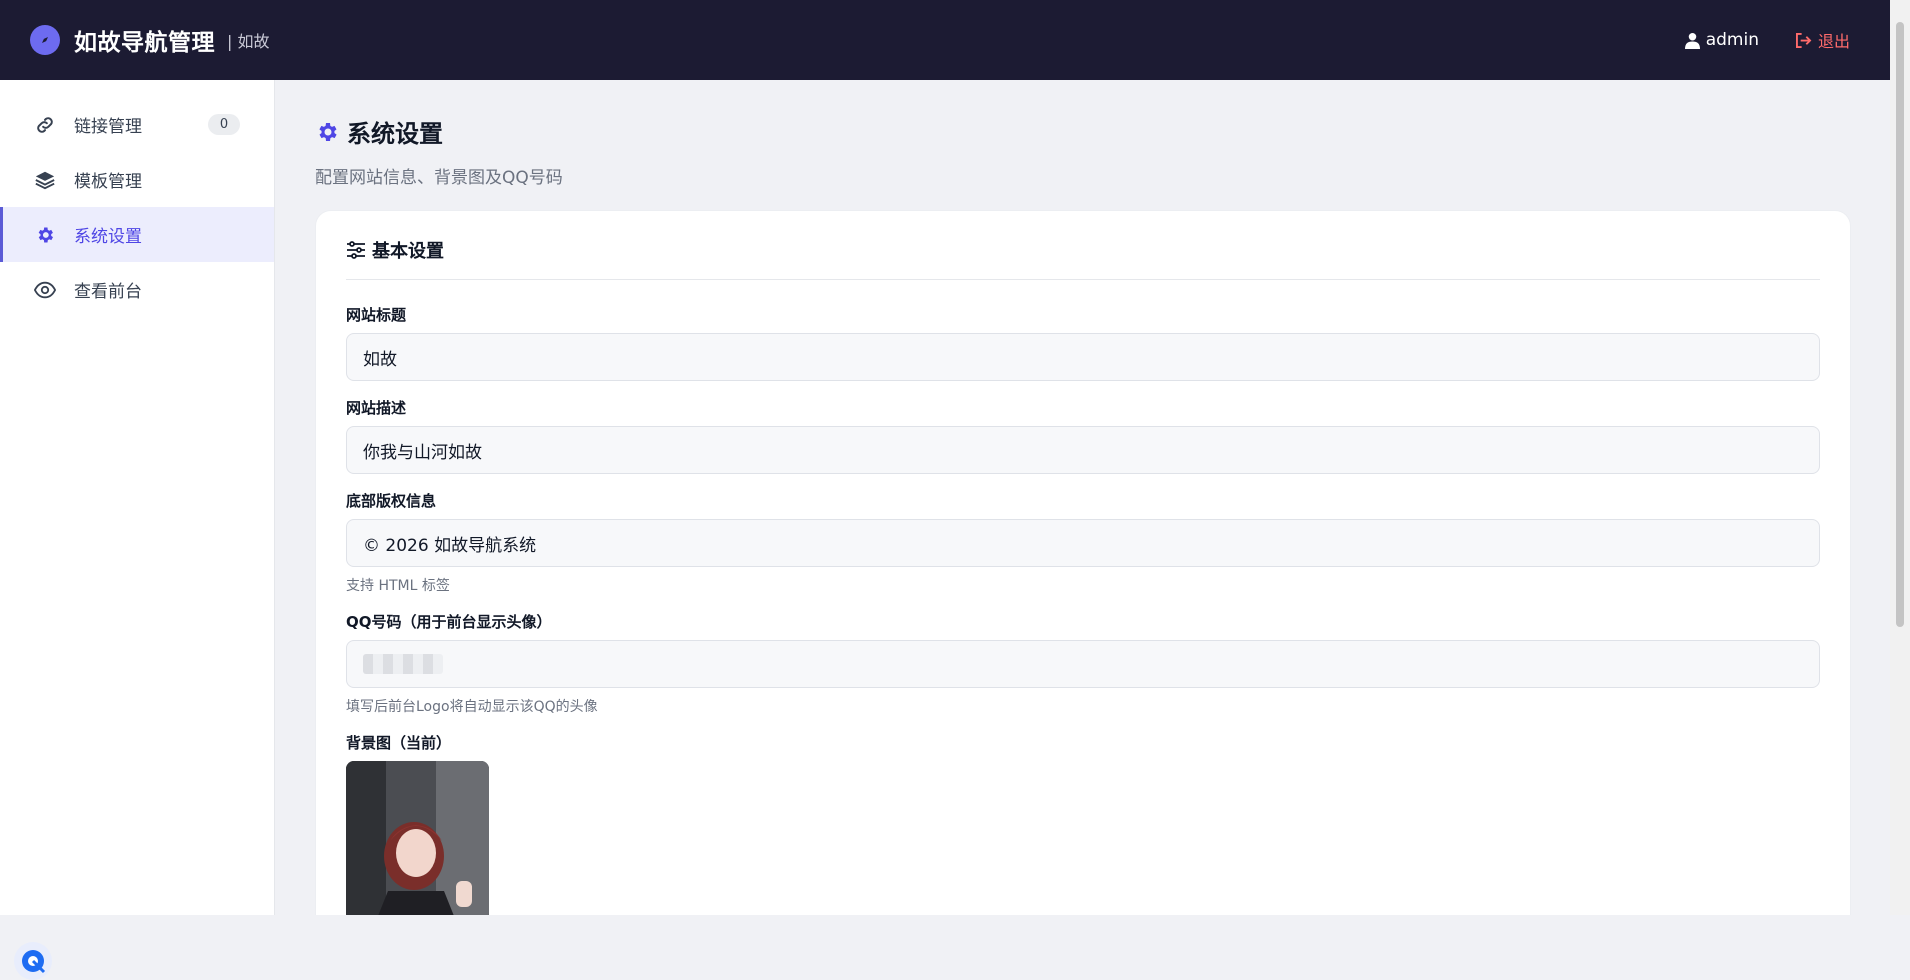 The image size is (1910, 980). I want to click on qq-field: QQ号码（用于前台显示头像） 填写后前台Logo将自动显示该QQ的头像, so click(1083, 663).